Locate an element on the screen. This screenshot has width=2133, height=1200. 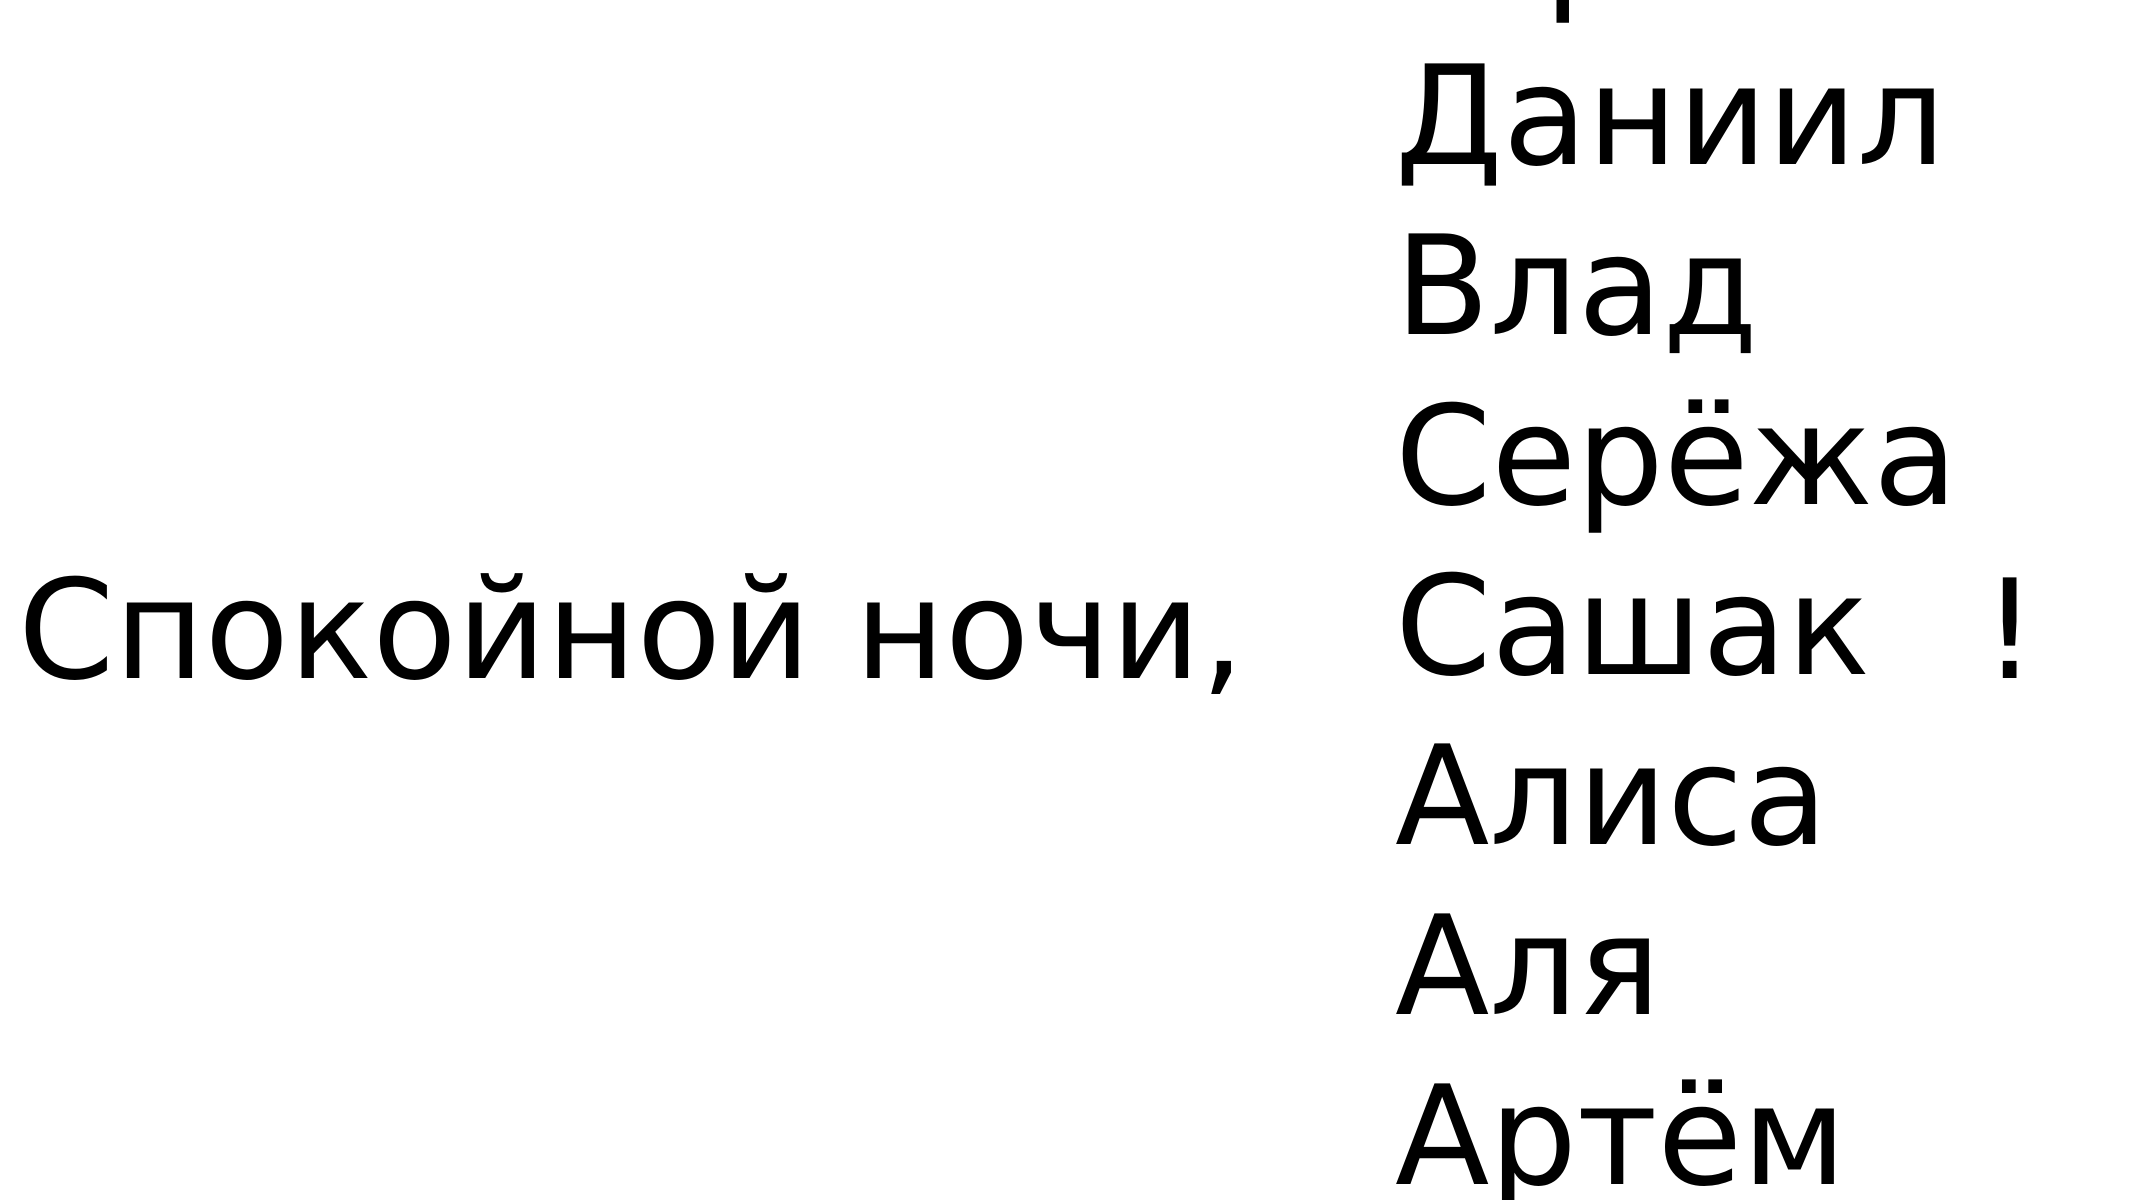
name-item: Аля is located at coordinates (1528, 966).